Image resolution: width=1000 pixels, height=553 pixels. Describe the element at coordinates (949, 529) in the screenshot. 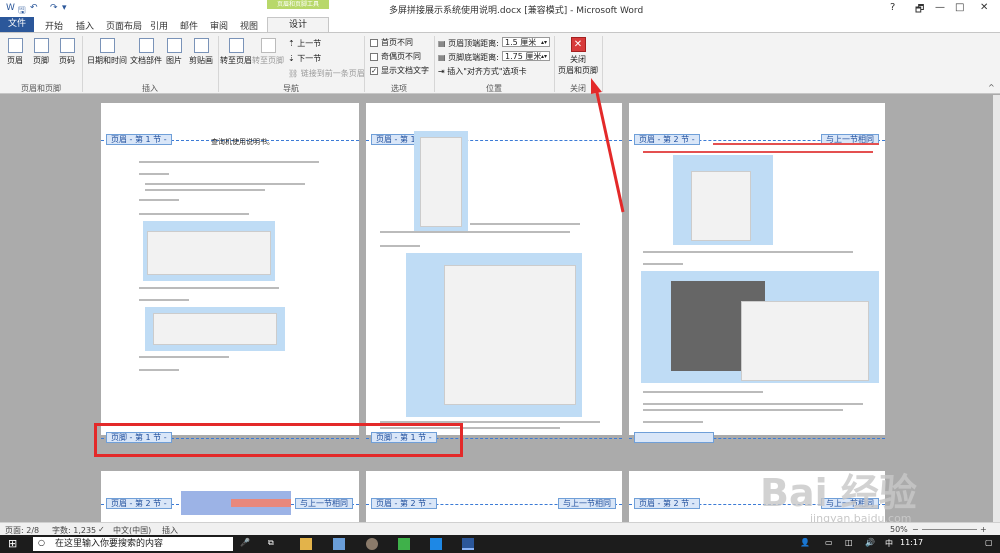

I see `zoom-slider` at that location.